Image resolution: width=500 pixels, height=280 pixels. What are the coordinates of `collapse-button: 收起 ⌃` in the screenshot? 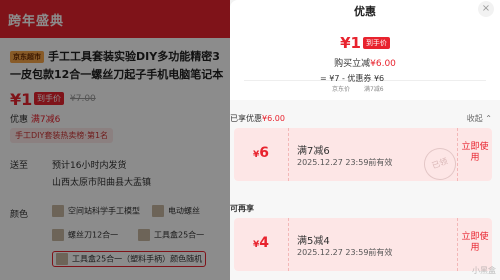 It's located at (479, 118).